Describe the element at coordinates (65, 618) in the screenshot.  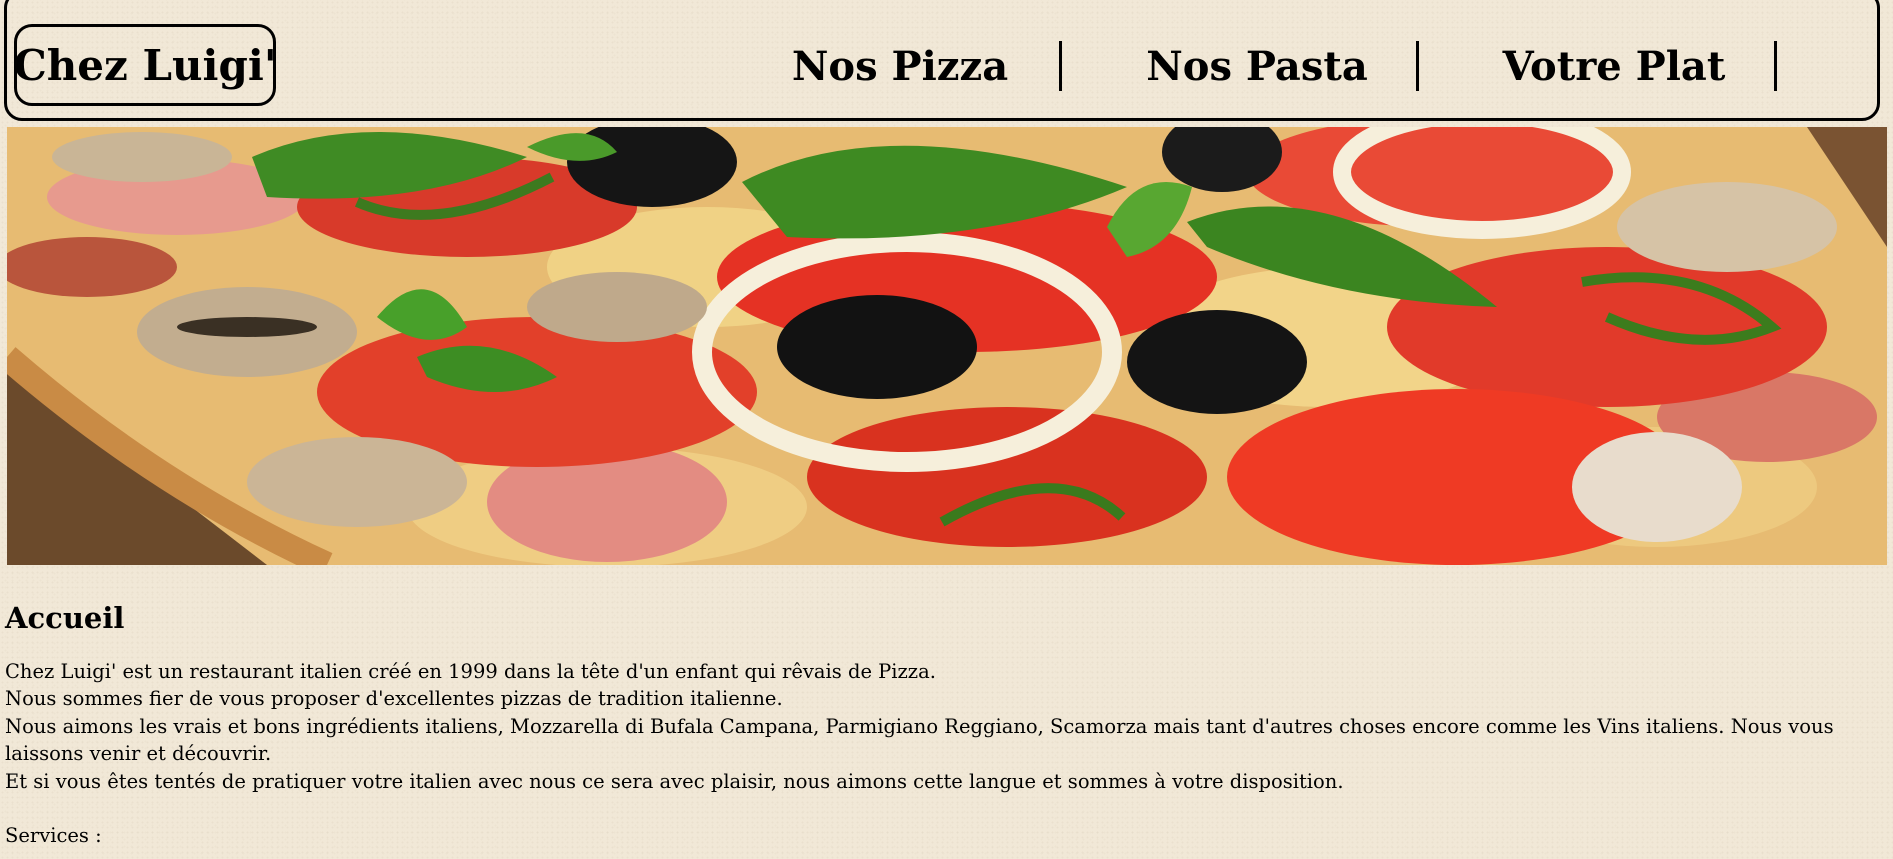
I see `page-title: Accueil` at that location.